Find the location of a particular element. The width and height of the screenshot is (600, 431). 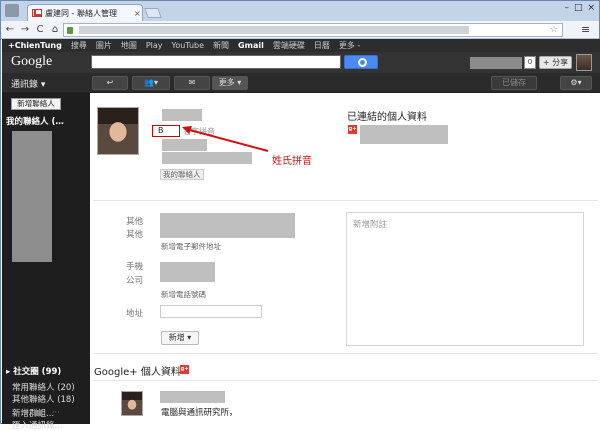

address-input is located at coordinates (211, 311).